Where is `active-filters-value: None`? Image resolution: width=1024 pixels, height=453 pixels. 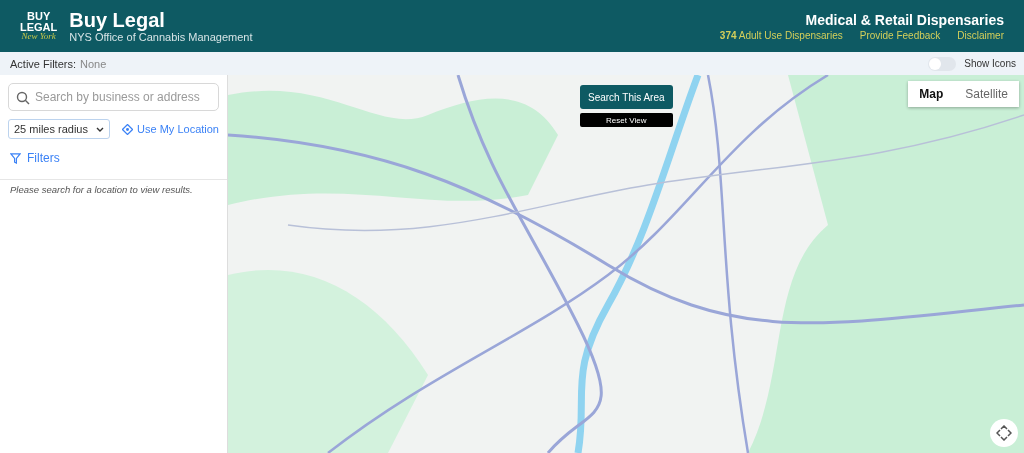
active-filters-value: None is located at coordinates (93, 63).